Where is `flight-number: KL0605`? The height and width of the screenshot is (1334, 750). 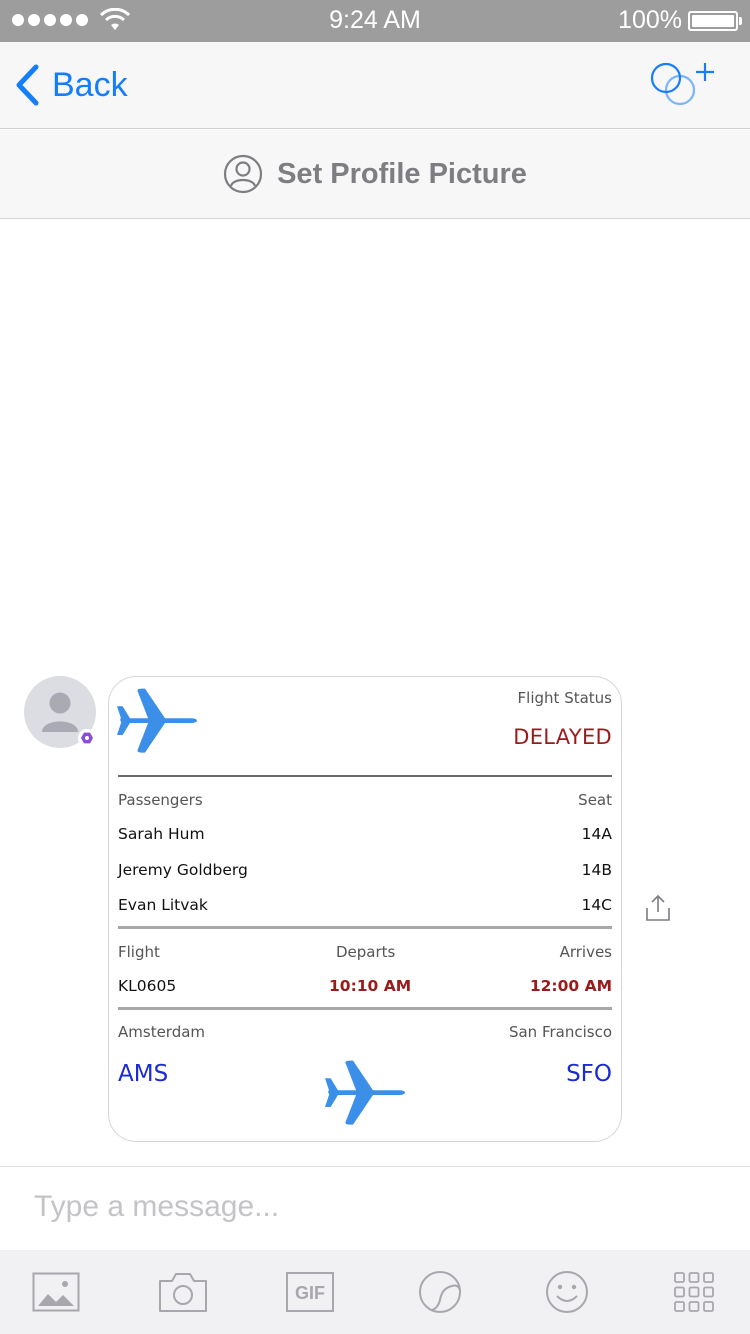
flight-number: KL0605 is located at coordinates (147, 986).